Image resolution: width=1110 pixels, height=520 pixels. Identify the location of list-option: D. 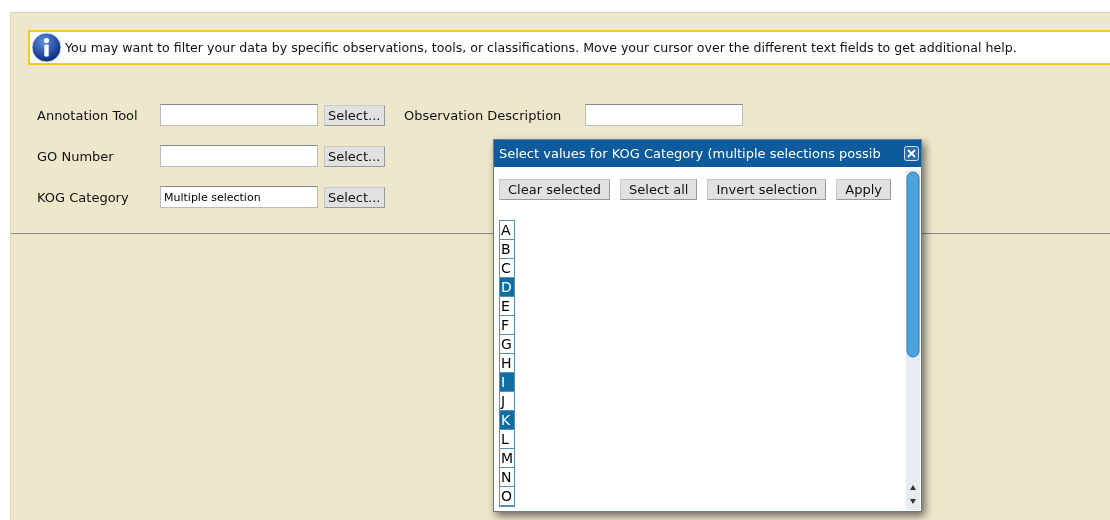
(507, 287).